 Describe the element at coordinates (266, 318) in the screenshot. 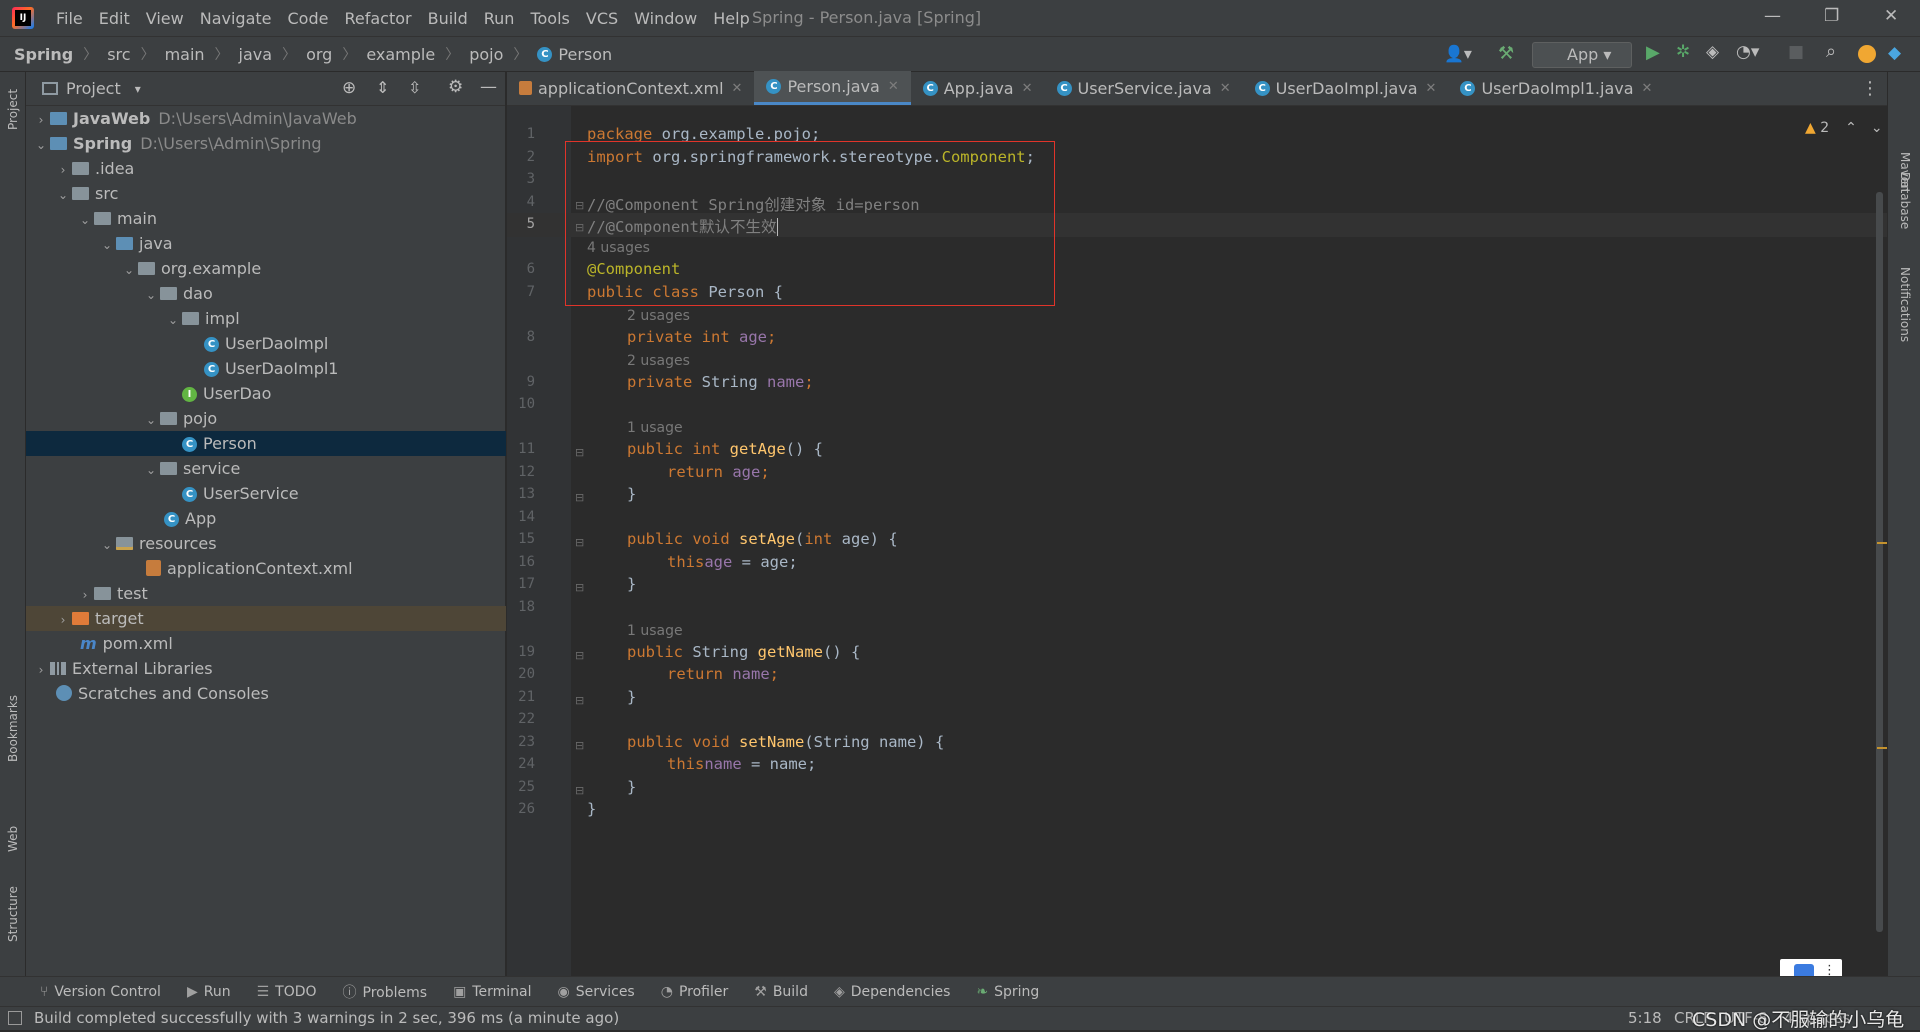

I see `tree-item-impl: ⌄ impl` at that location.